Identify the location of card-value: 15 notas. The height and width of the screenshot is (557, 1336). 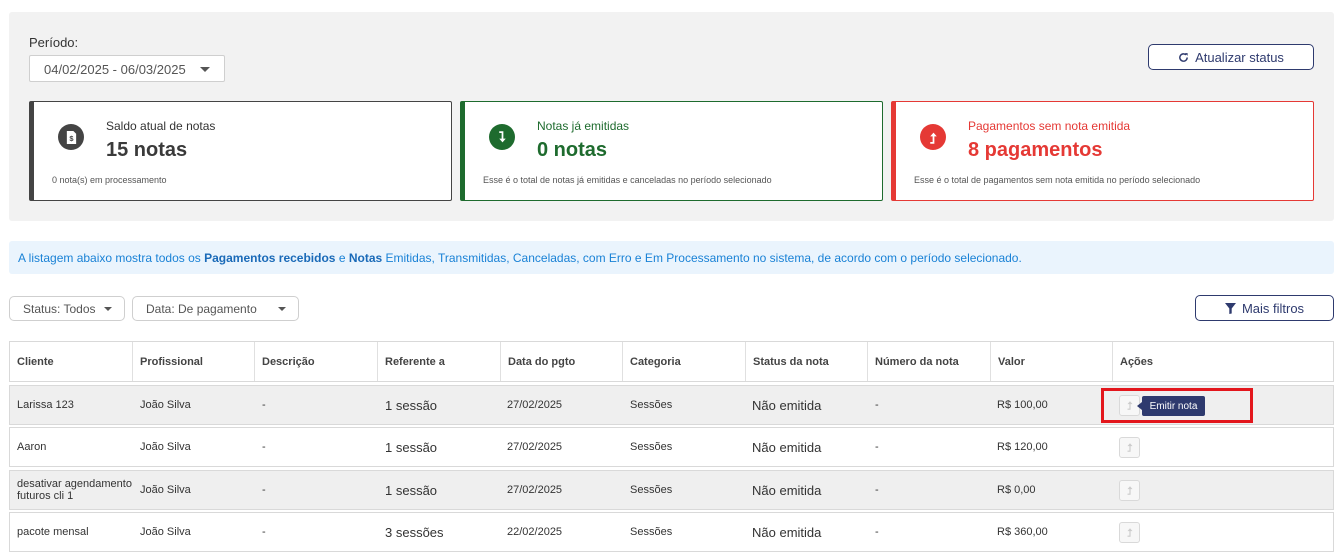
(147, 150).